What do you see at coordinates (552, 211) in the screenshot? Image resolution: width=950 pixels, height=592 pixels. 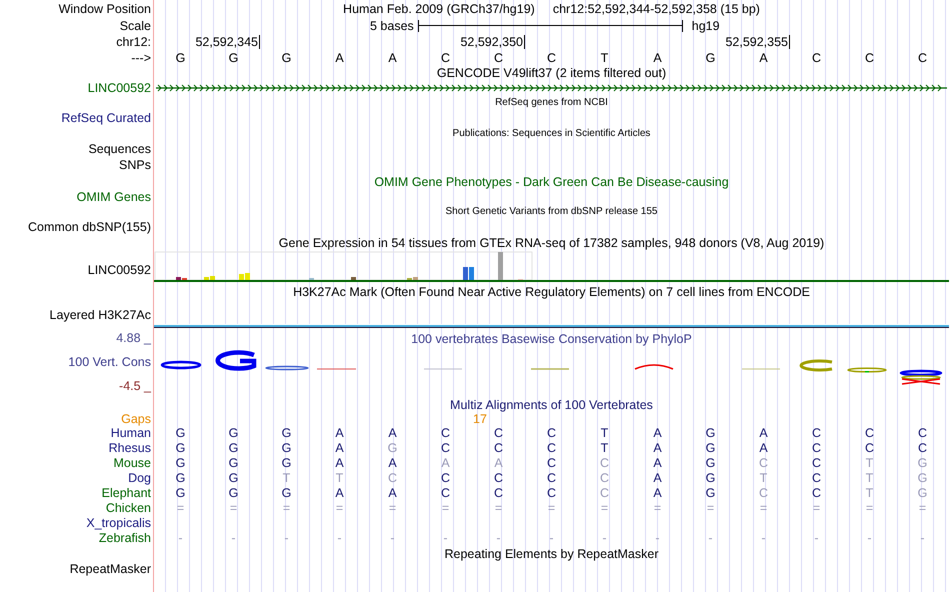 I see `track-title: Short Genetic Variants from dbSNP release 155` at bounding box center [552, 211].